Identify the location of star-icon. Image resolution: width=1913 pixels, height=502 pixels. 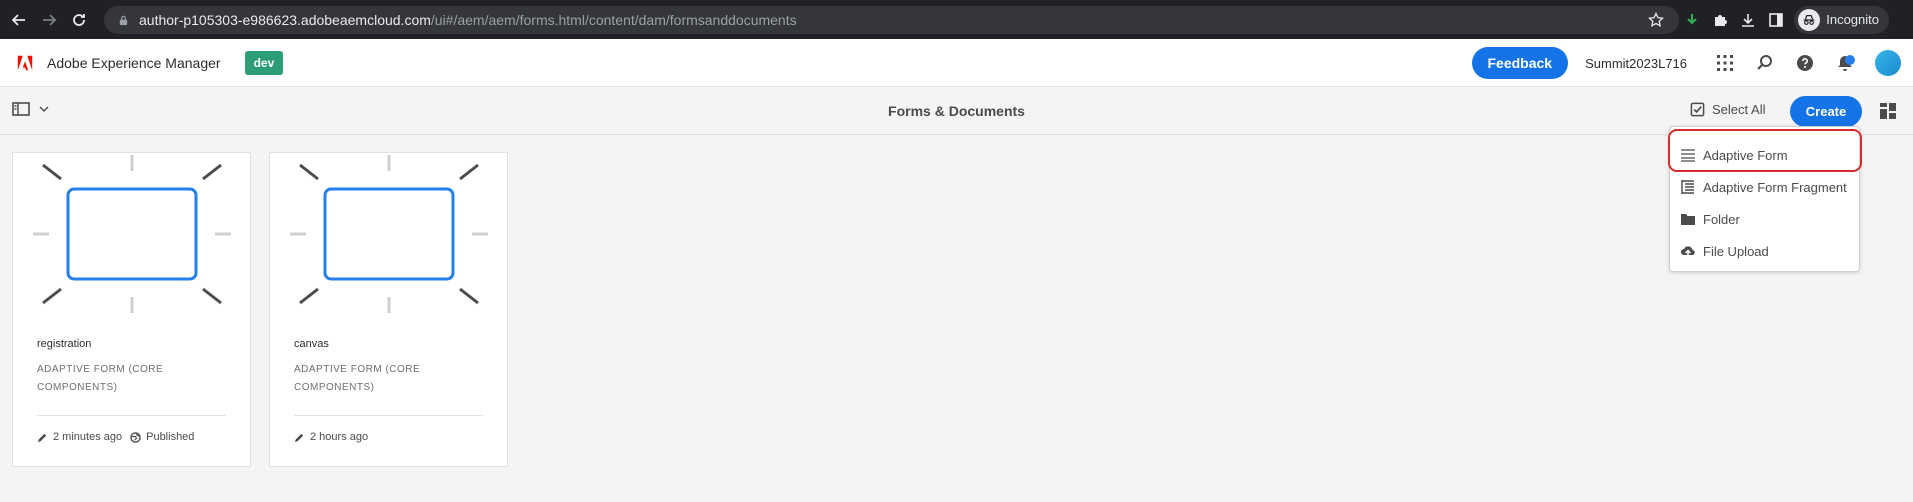
(1656, 19).